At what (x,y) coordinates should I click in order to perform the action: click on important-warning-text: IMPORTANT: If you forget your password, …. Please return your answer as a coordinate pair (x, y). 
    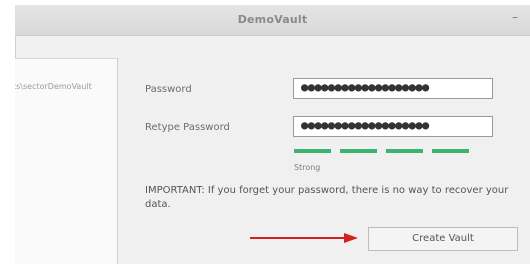
    Looking at the image, I should click on (327, 197).